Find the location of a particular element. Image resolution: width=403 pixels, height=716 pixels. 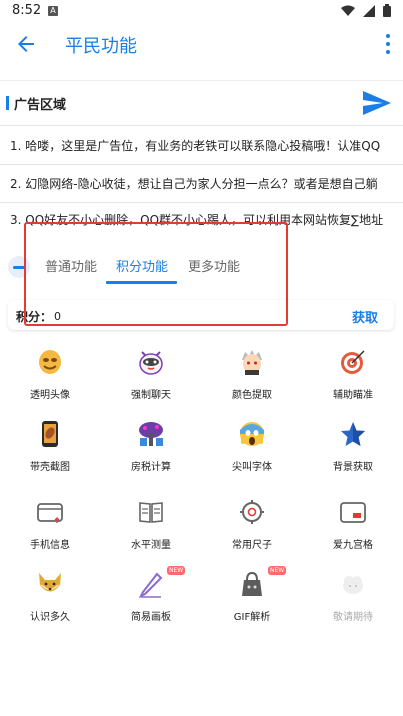

house-tree-icon is located at coordinates (151, 434).